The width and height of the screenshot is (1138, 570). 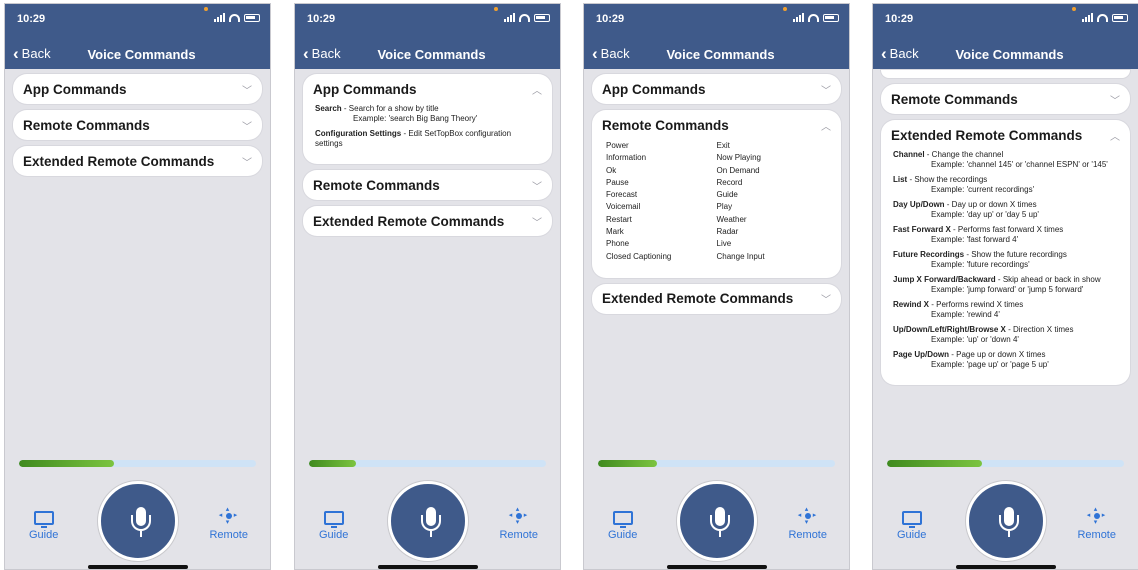 What do you see at coordinates (724, 244) in the screenshot?
I see `remote-command-item: Live` at bounding box center [724, 244].